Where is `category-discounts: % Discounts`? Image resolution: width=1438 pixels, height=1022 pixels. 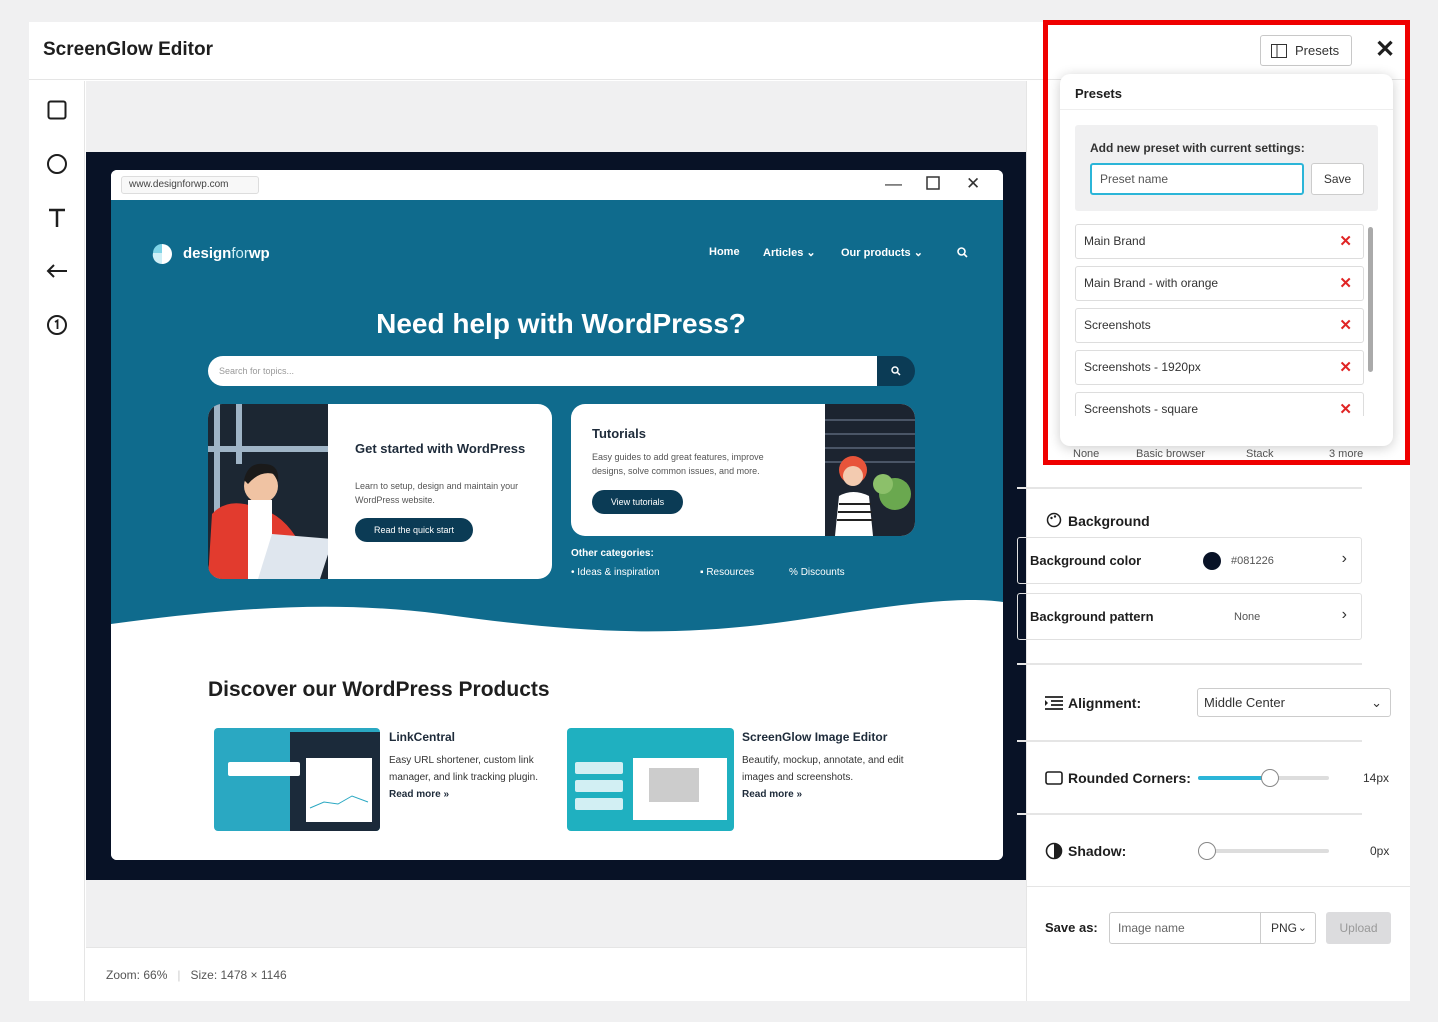 category-discounts: % Discounts is located at coordinates (817, 572).